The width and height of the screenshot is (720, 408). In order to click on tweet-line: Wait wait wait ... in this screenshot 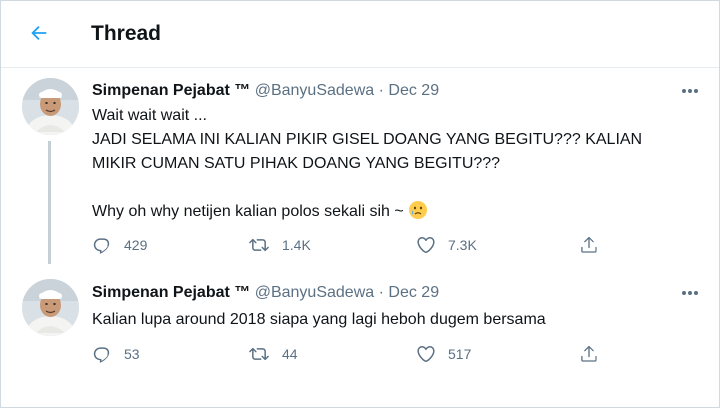, I will do `click(149, 115)`.